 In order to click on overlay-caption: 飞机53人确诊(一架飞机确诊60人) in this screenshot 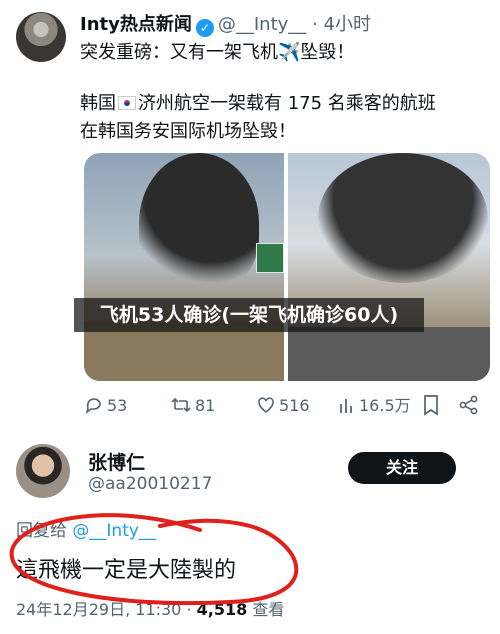, I will do `click(249, 315)`.